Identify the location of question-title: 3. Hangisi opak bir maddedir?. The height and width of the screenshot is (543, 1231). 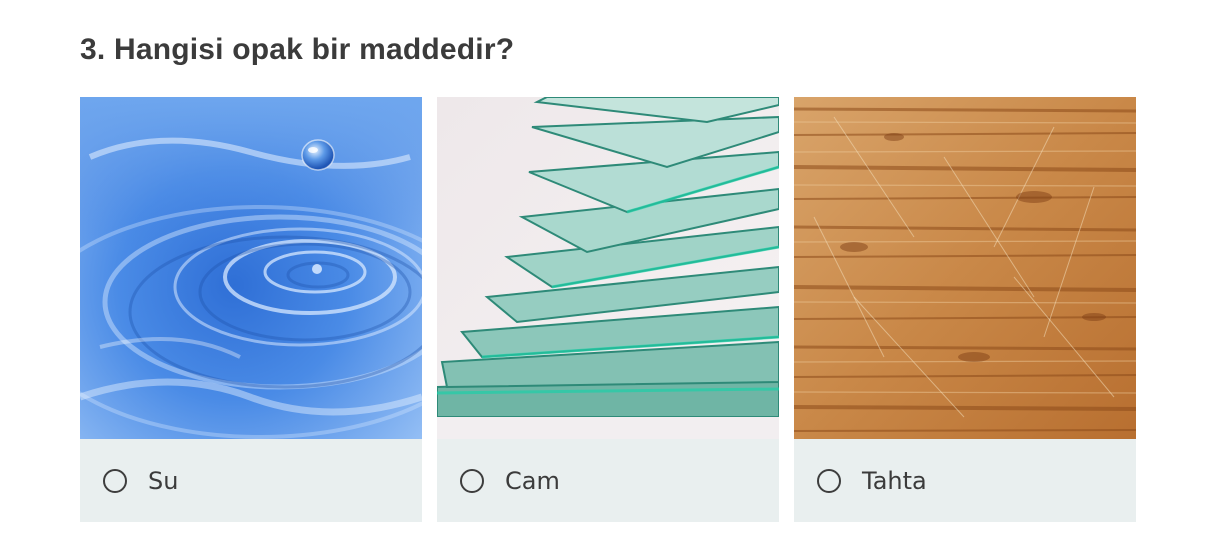
(297, 49).